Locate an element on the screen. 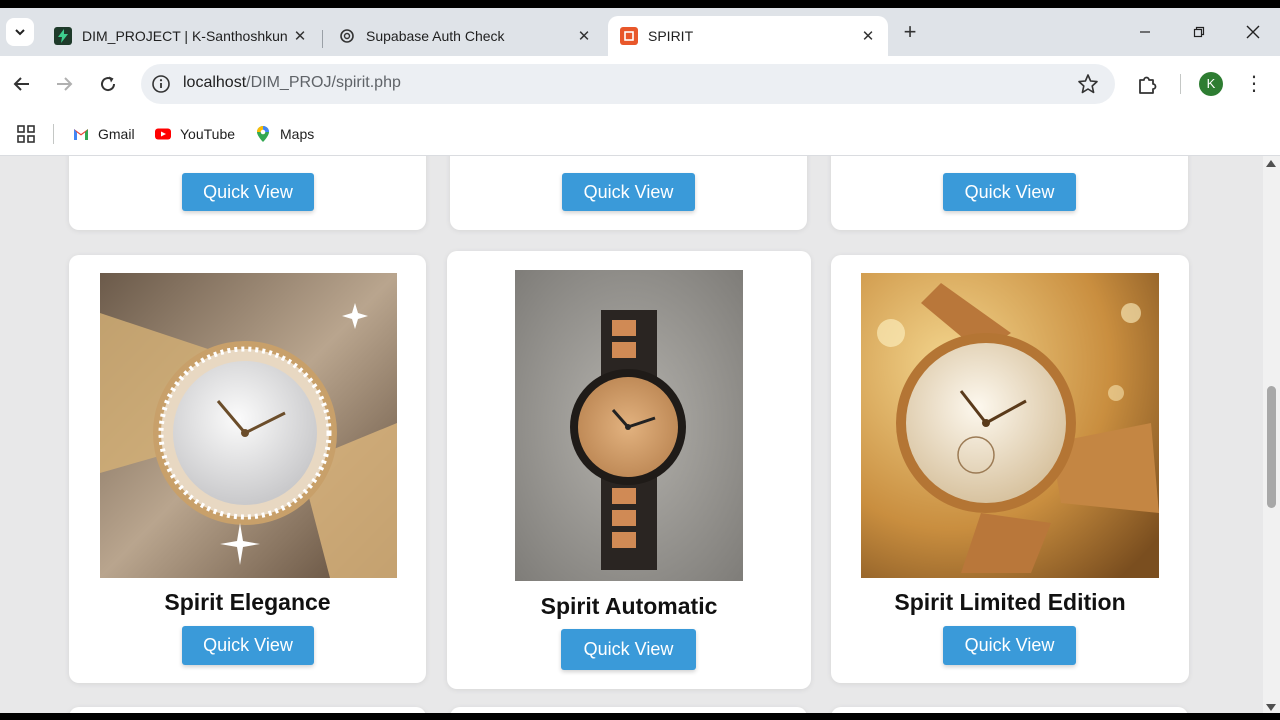  product-title: Spirit Elegance is located at coordinates (247, 602).